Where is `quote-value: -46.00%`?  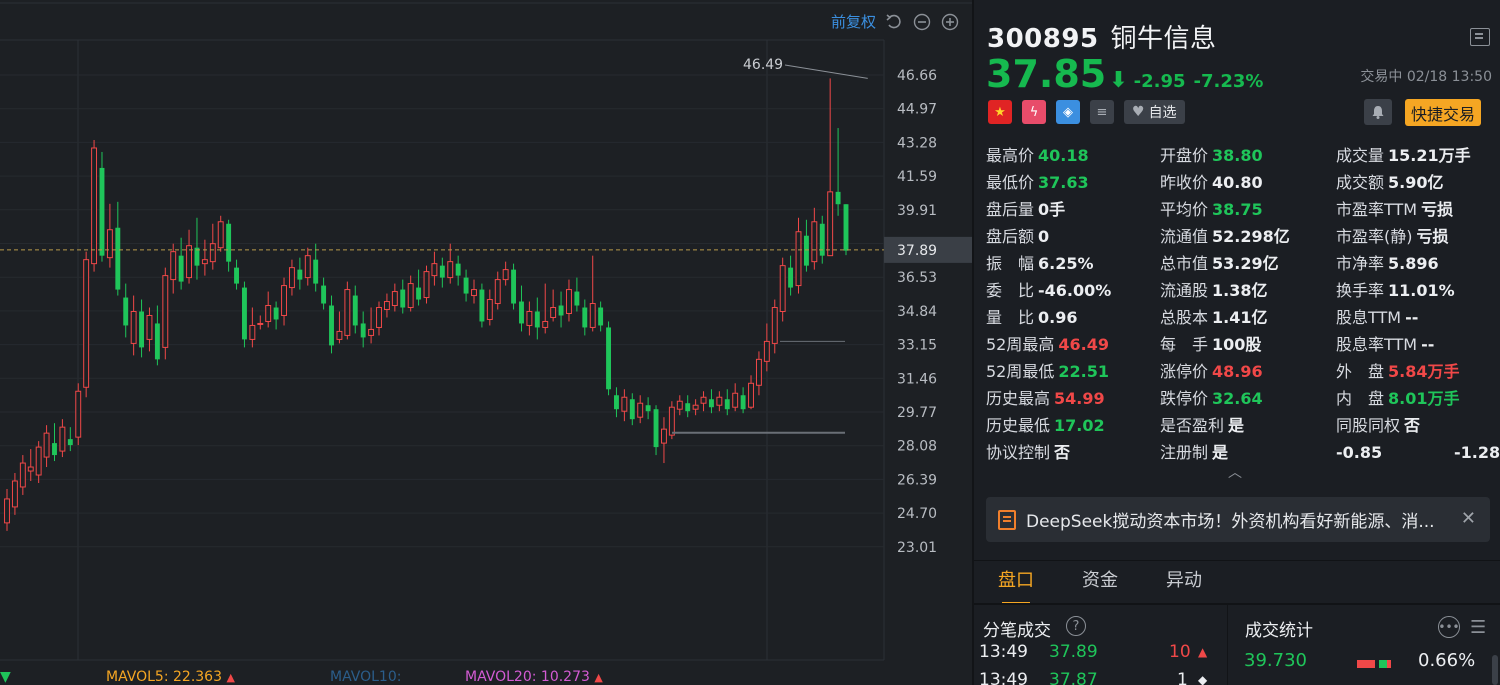 quote-value: -46.00% is located at coordinates (1075, 290).